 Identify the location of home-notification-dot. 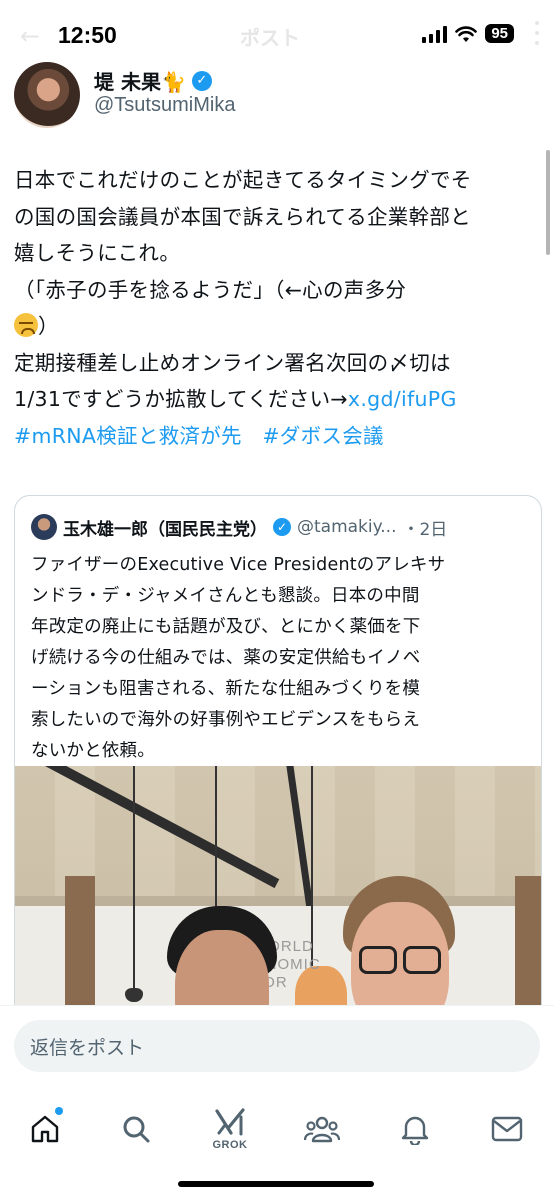
(59, 1111).